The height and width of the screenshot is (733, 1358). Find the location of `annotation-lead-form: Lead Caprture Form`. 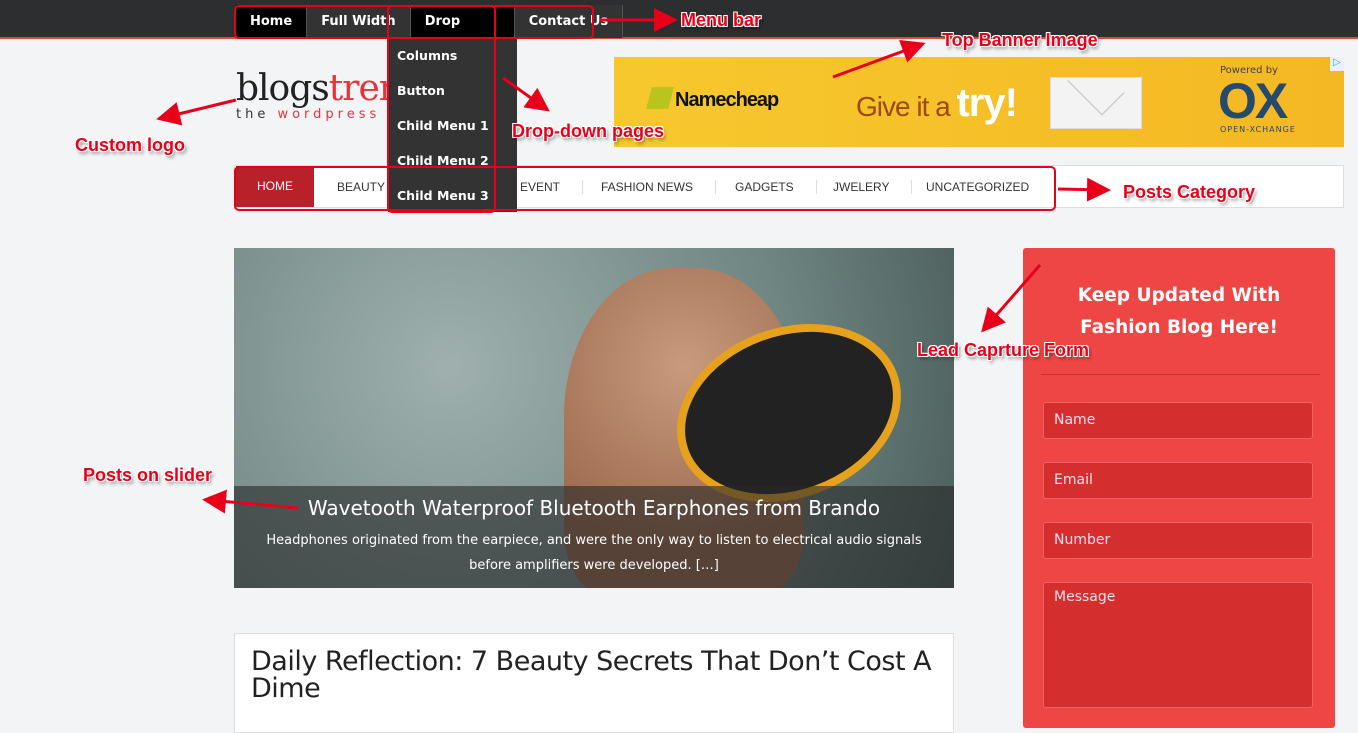

annotation-lead-form: Lead Caprture Form is located at coordinates (1003, 350).